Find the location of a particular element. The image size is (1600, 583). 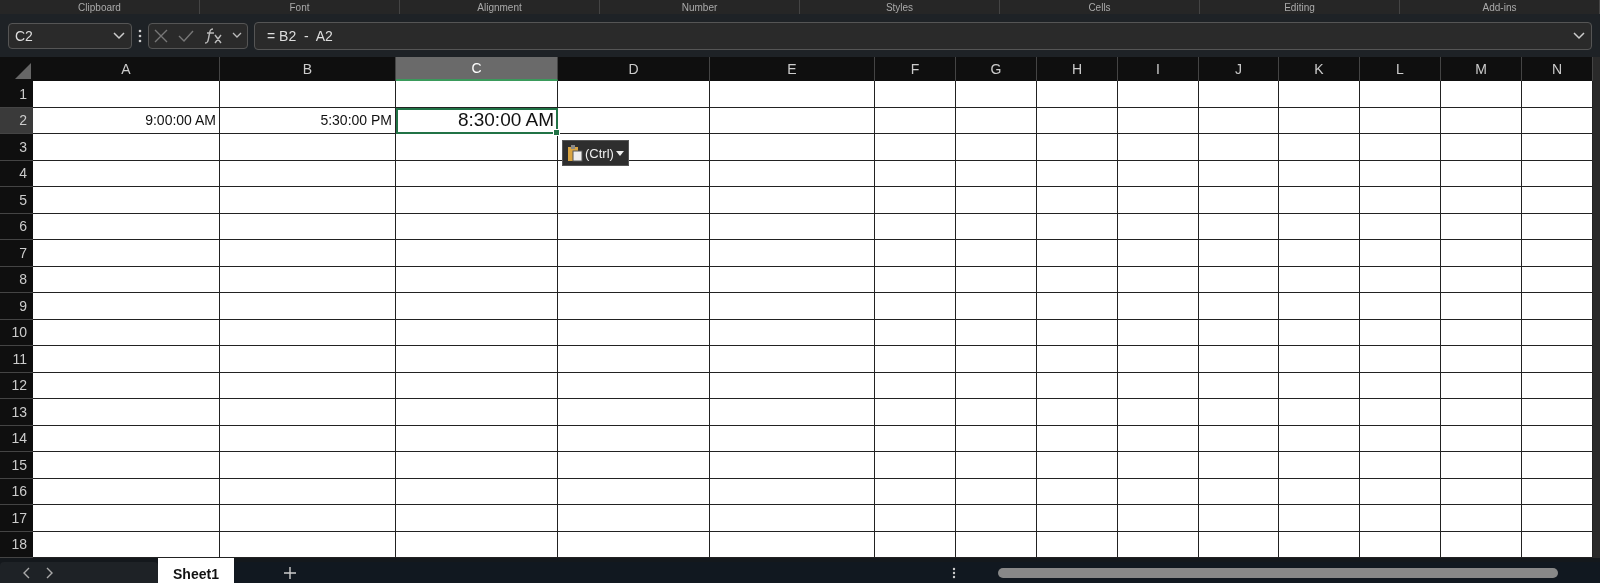

column-header: A is located at coordinates (126, 69).